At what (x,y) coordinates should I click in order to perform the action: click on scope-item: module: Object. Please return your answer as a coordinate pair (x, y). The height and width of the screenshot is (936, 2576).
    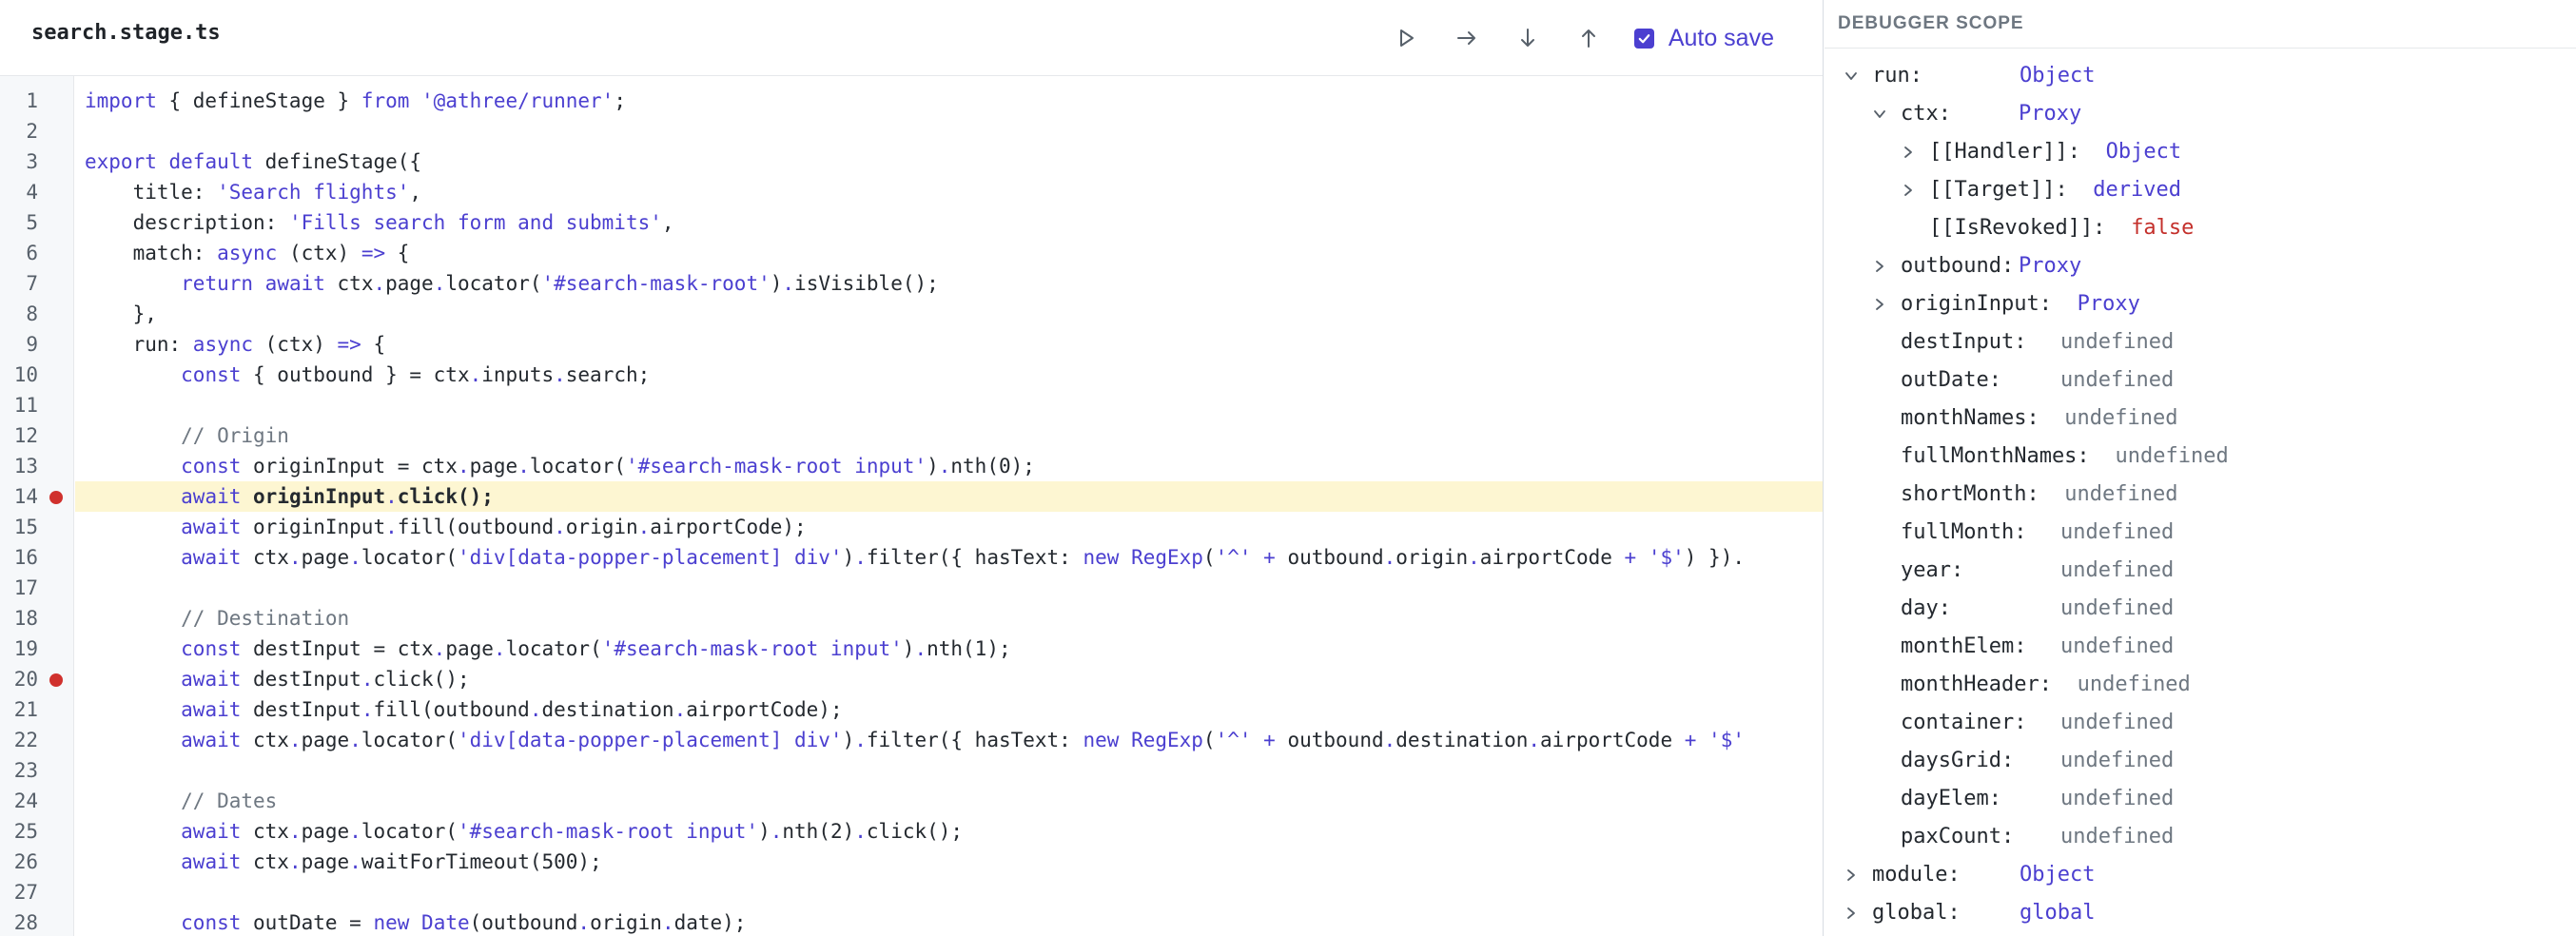
    Looking at the image, I should click on (2201, 875).